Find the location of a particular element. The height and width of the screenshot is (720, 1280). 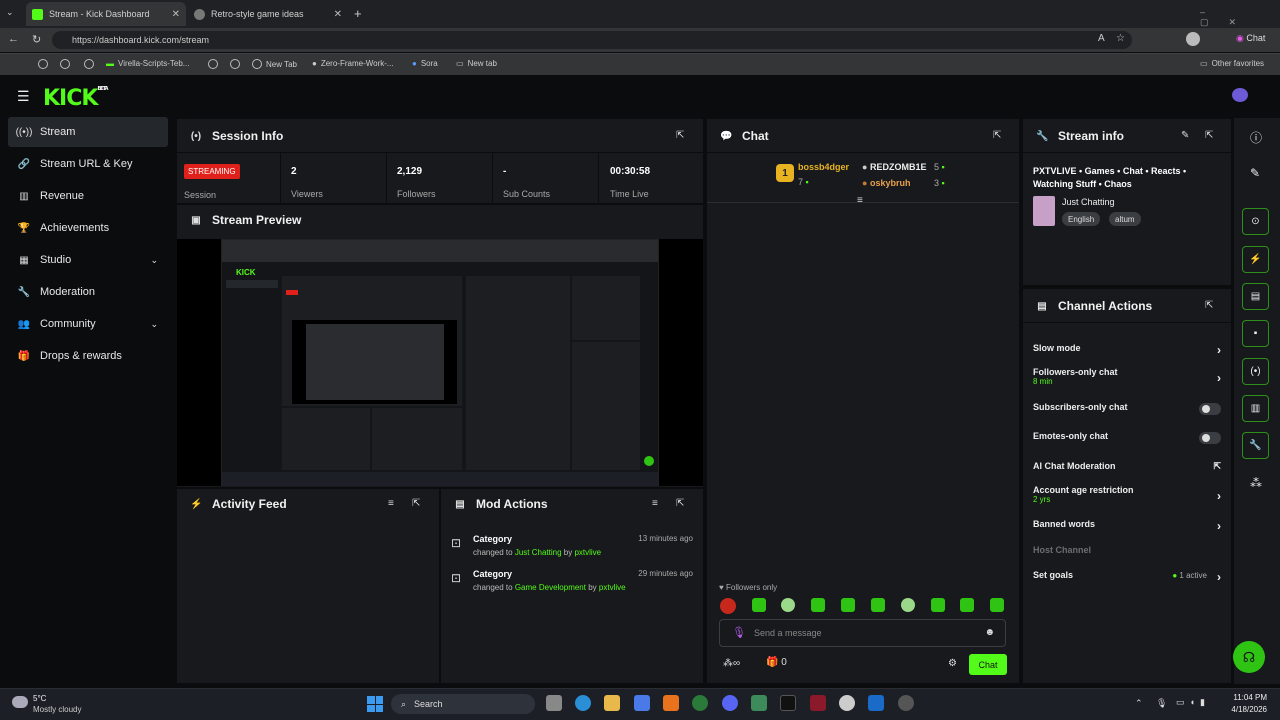

discord-icon is located at coordinates (730, 703).